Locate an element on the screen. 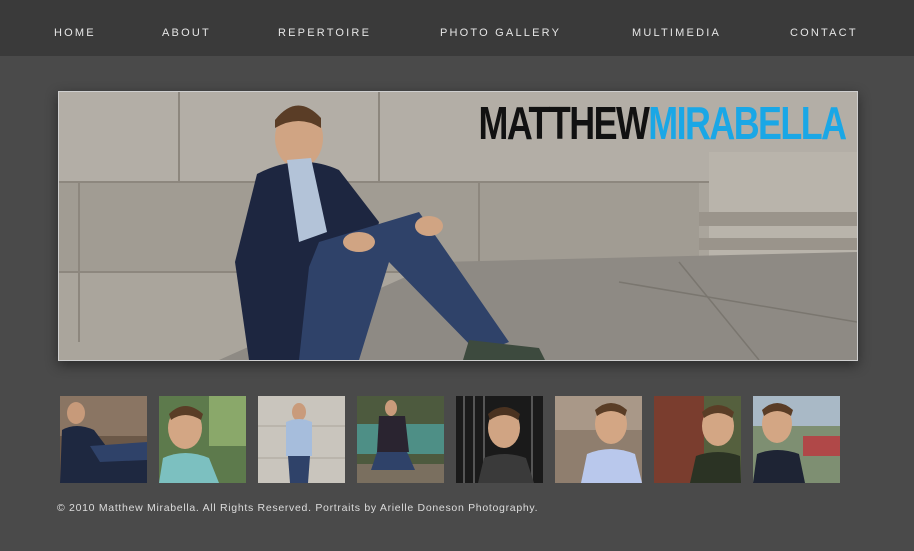 This screenshot has width=914, height=551. thumbnail-1-image is located at coordinates (103, 439).